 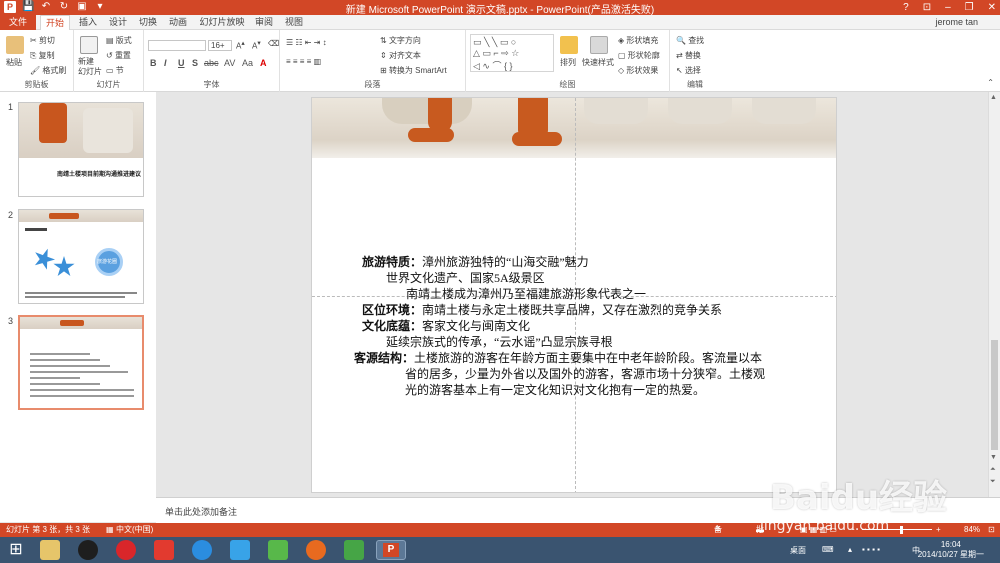 What do you see at coordinates (81, 256) in the screenshot?
I see `slide-thumbnail-2: 旅游花圈` at bounding box center [81, 256].